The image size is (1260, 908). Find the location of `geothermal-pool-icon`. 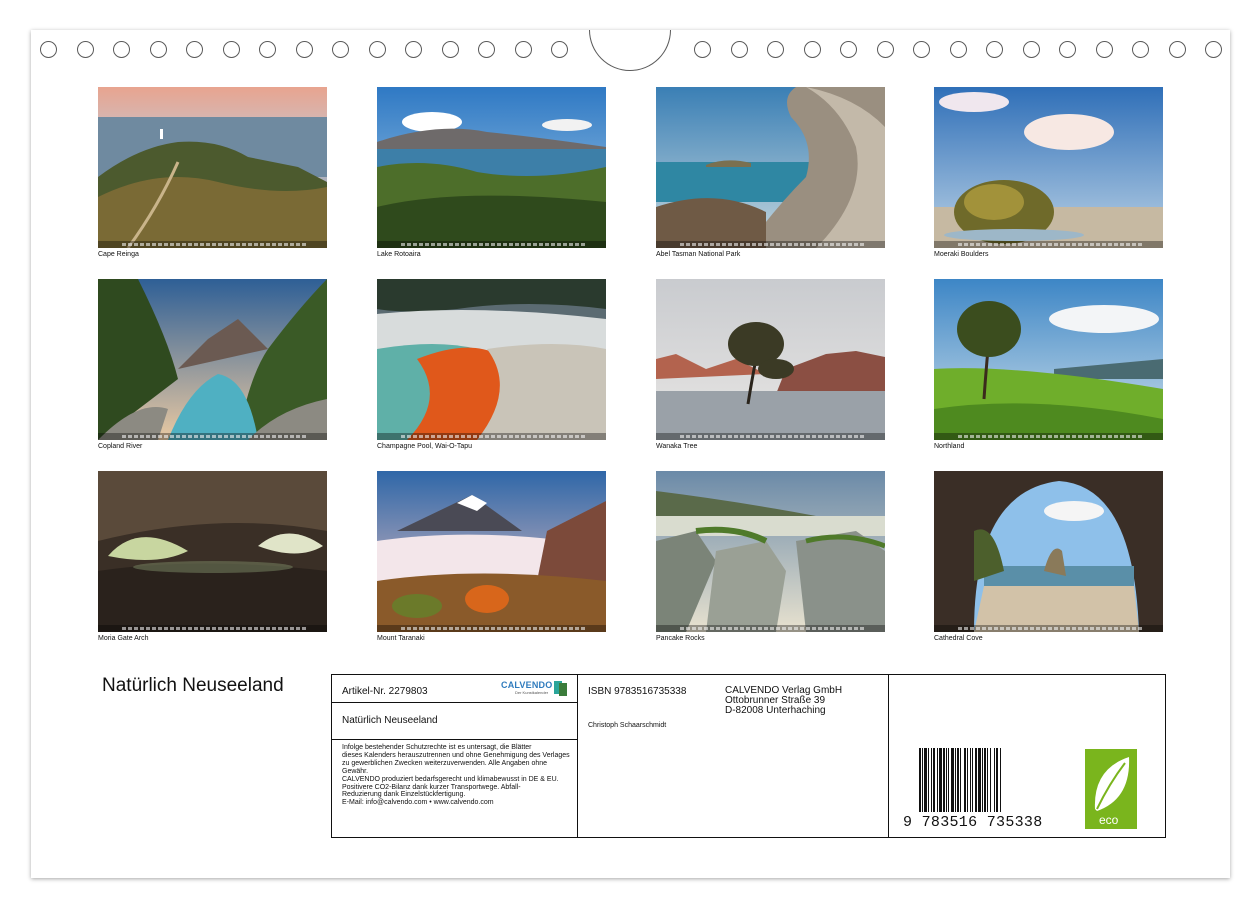

geothermal-pool-icon is located at coordinates (491, 359).